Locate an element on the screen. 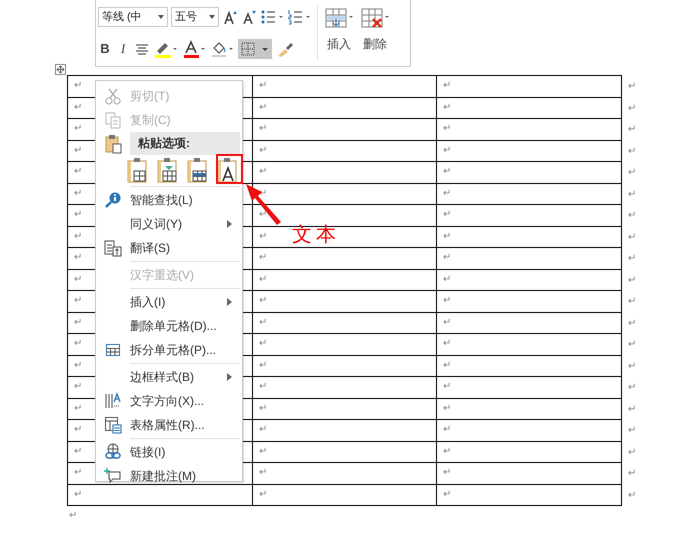  italic-button: I is located at coordinates (123, 48).